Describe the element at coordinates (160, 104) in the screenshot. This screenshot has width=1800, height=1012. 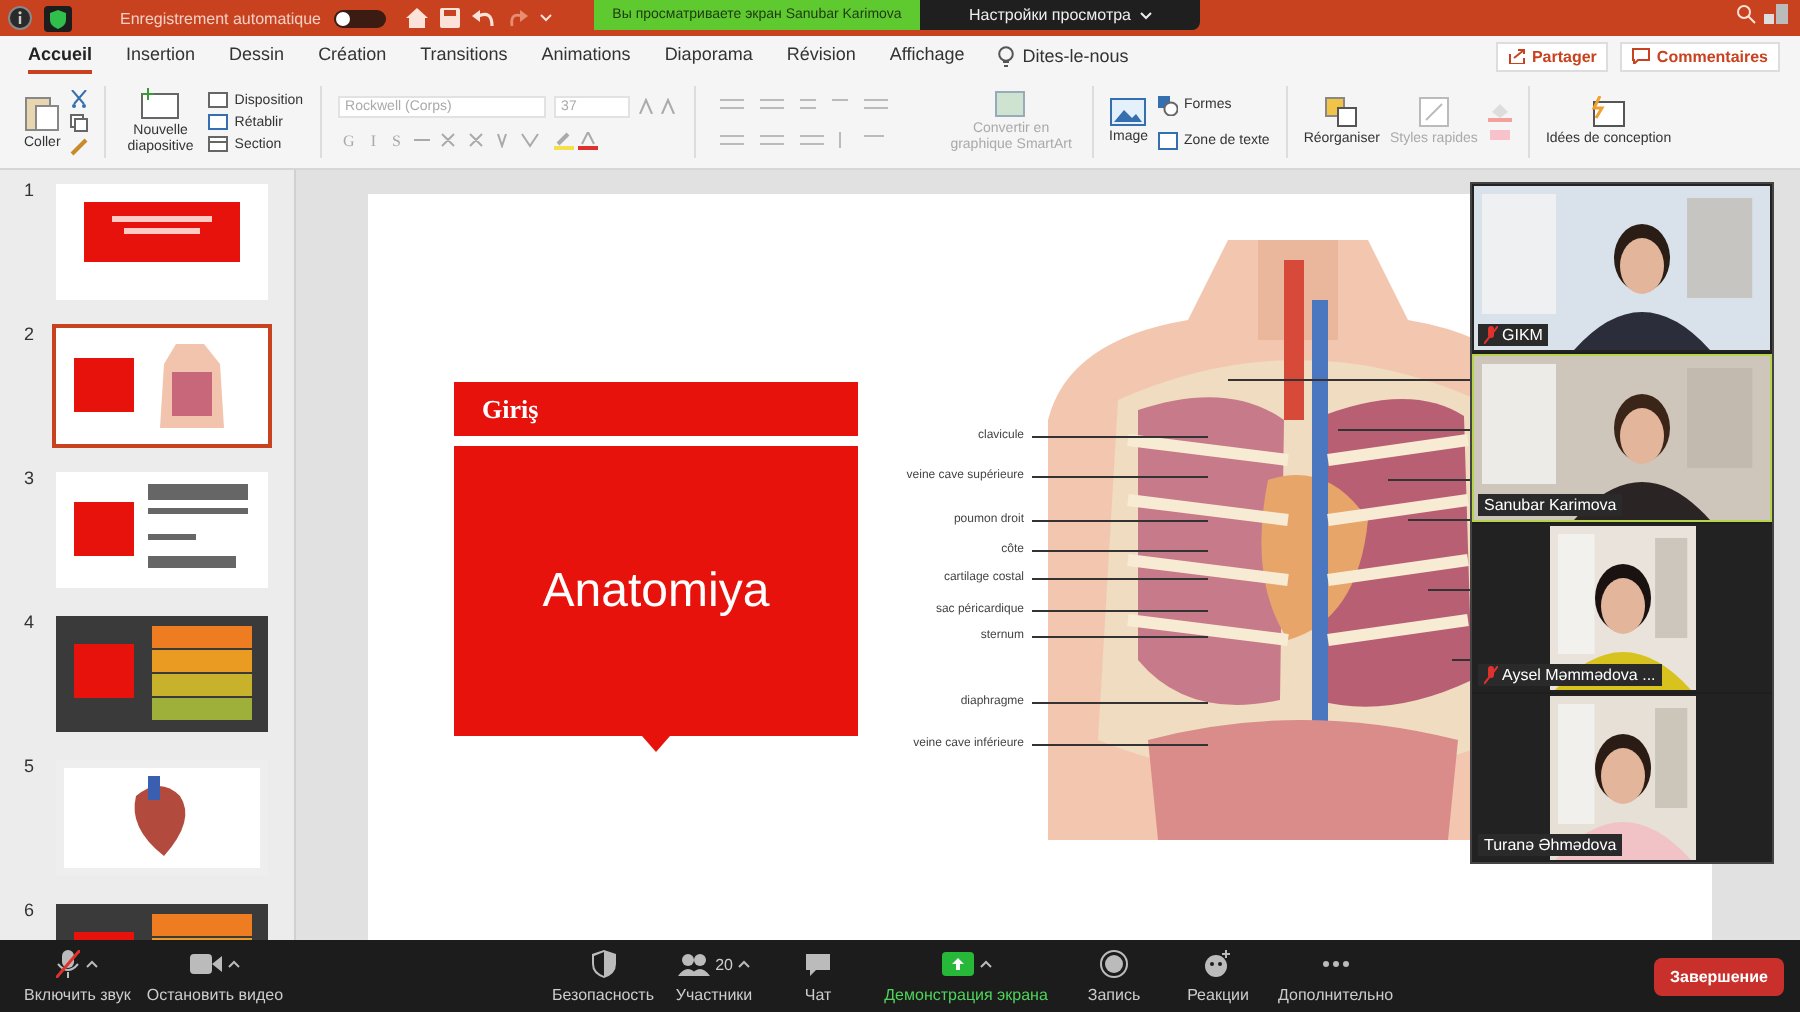
I see `new-slide-icon` at that location.